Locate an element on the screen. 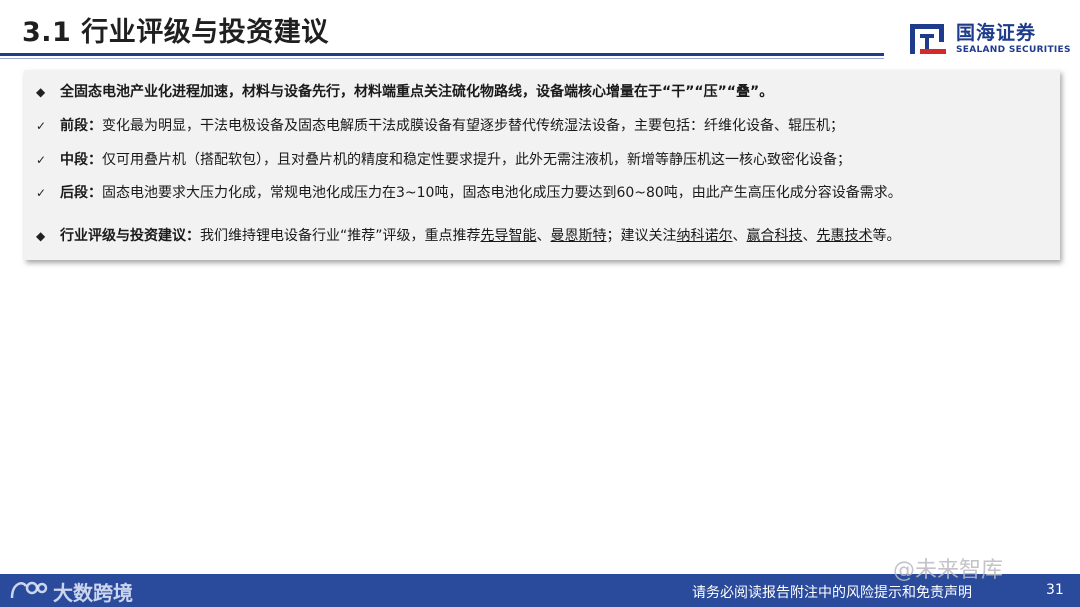  line-label: 中段： is located at coordinates (81, 160).